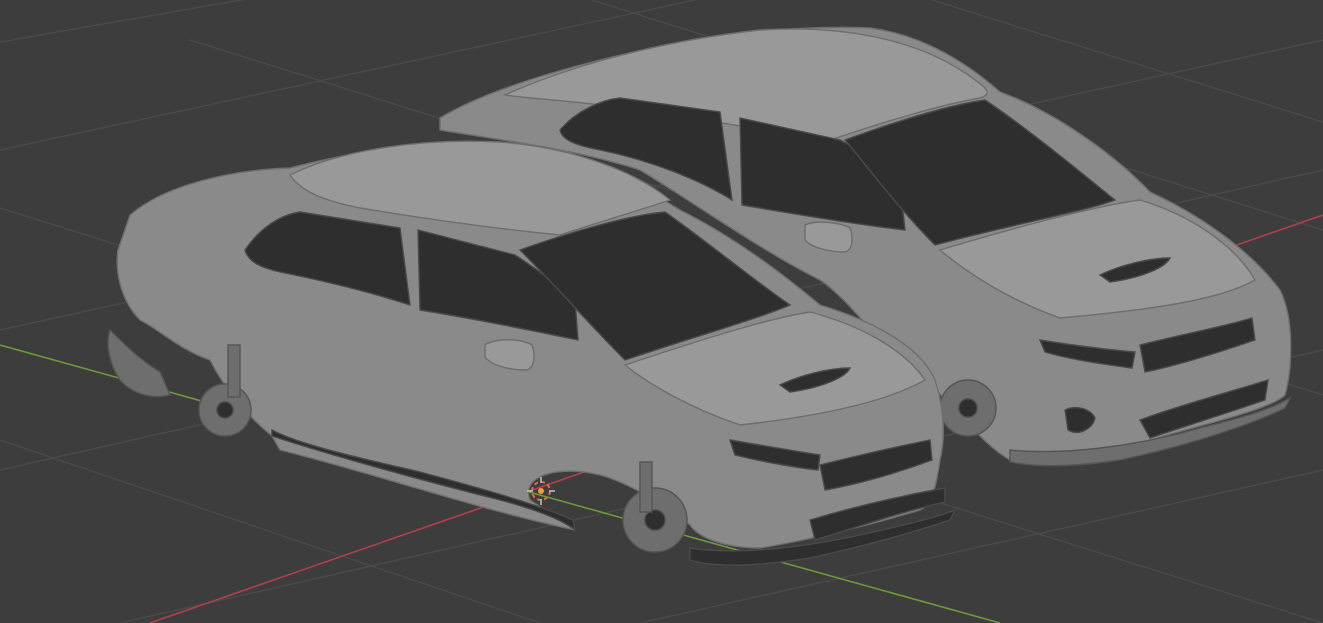  Describe the element at coordinates (234, 371) in the screenshot. I see `rear-suspension` at that location.